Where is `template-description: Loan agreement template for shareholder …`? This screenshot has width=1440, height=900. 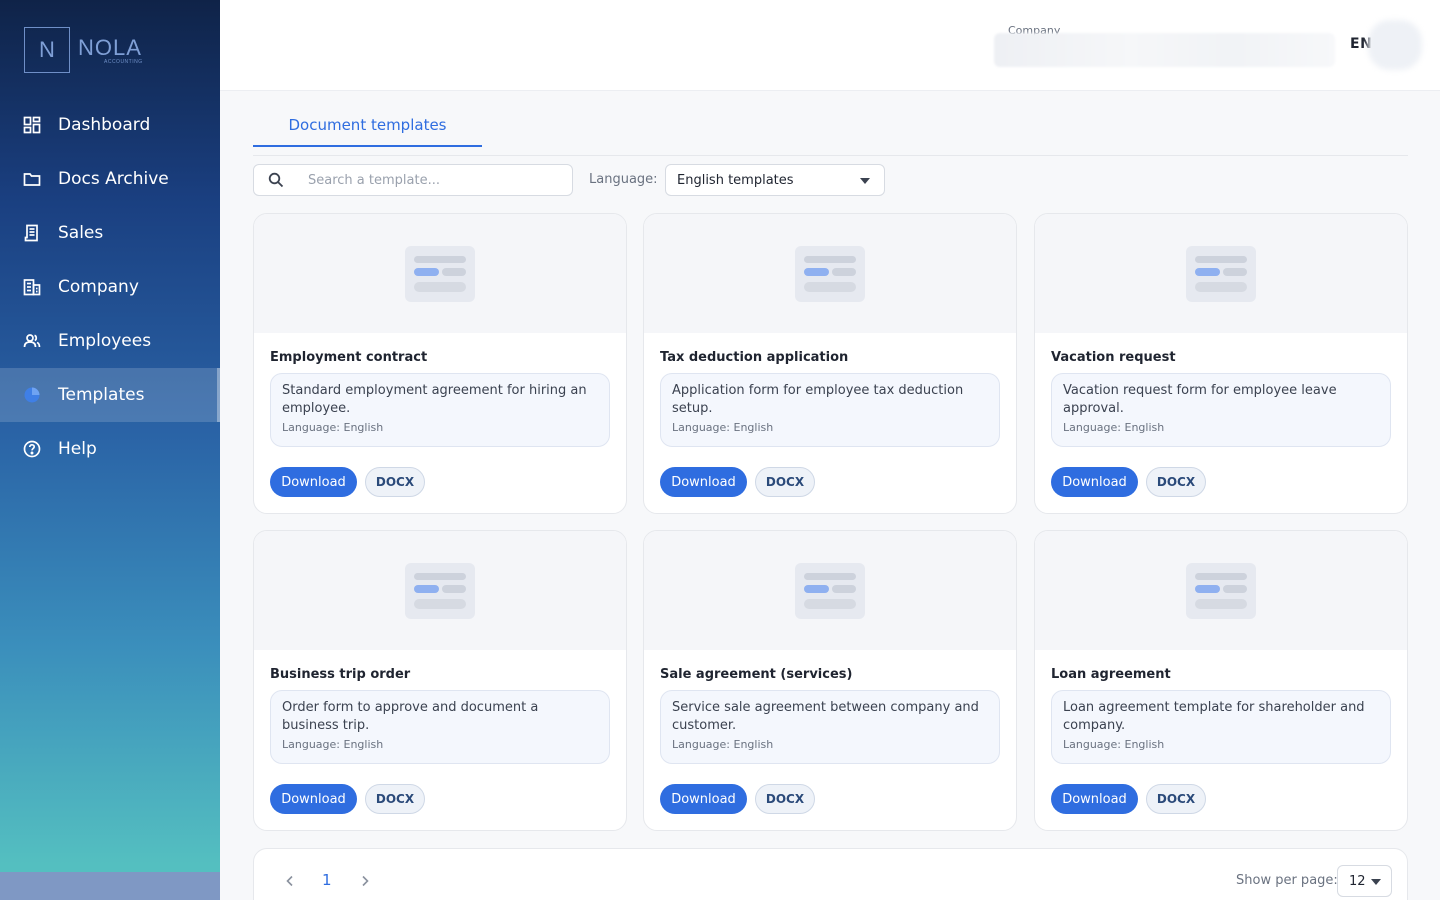 template-description: Loan agreement template for shareholder … is located at coordinates (1214, 716).